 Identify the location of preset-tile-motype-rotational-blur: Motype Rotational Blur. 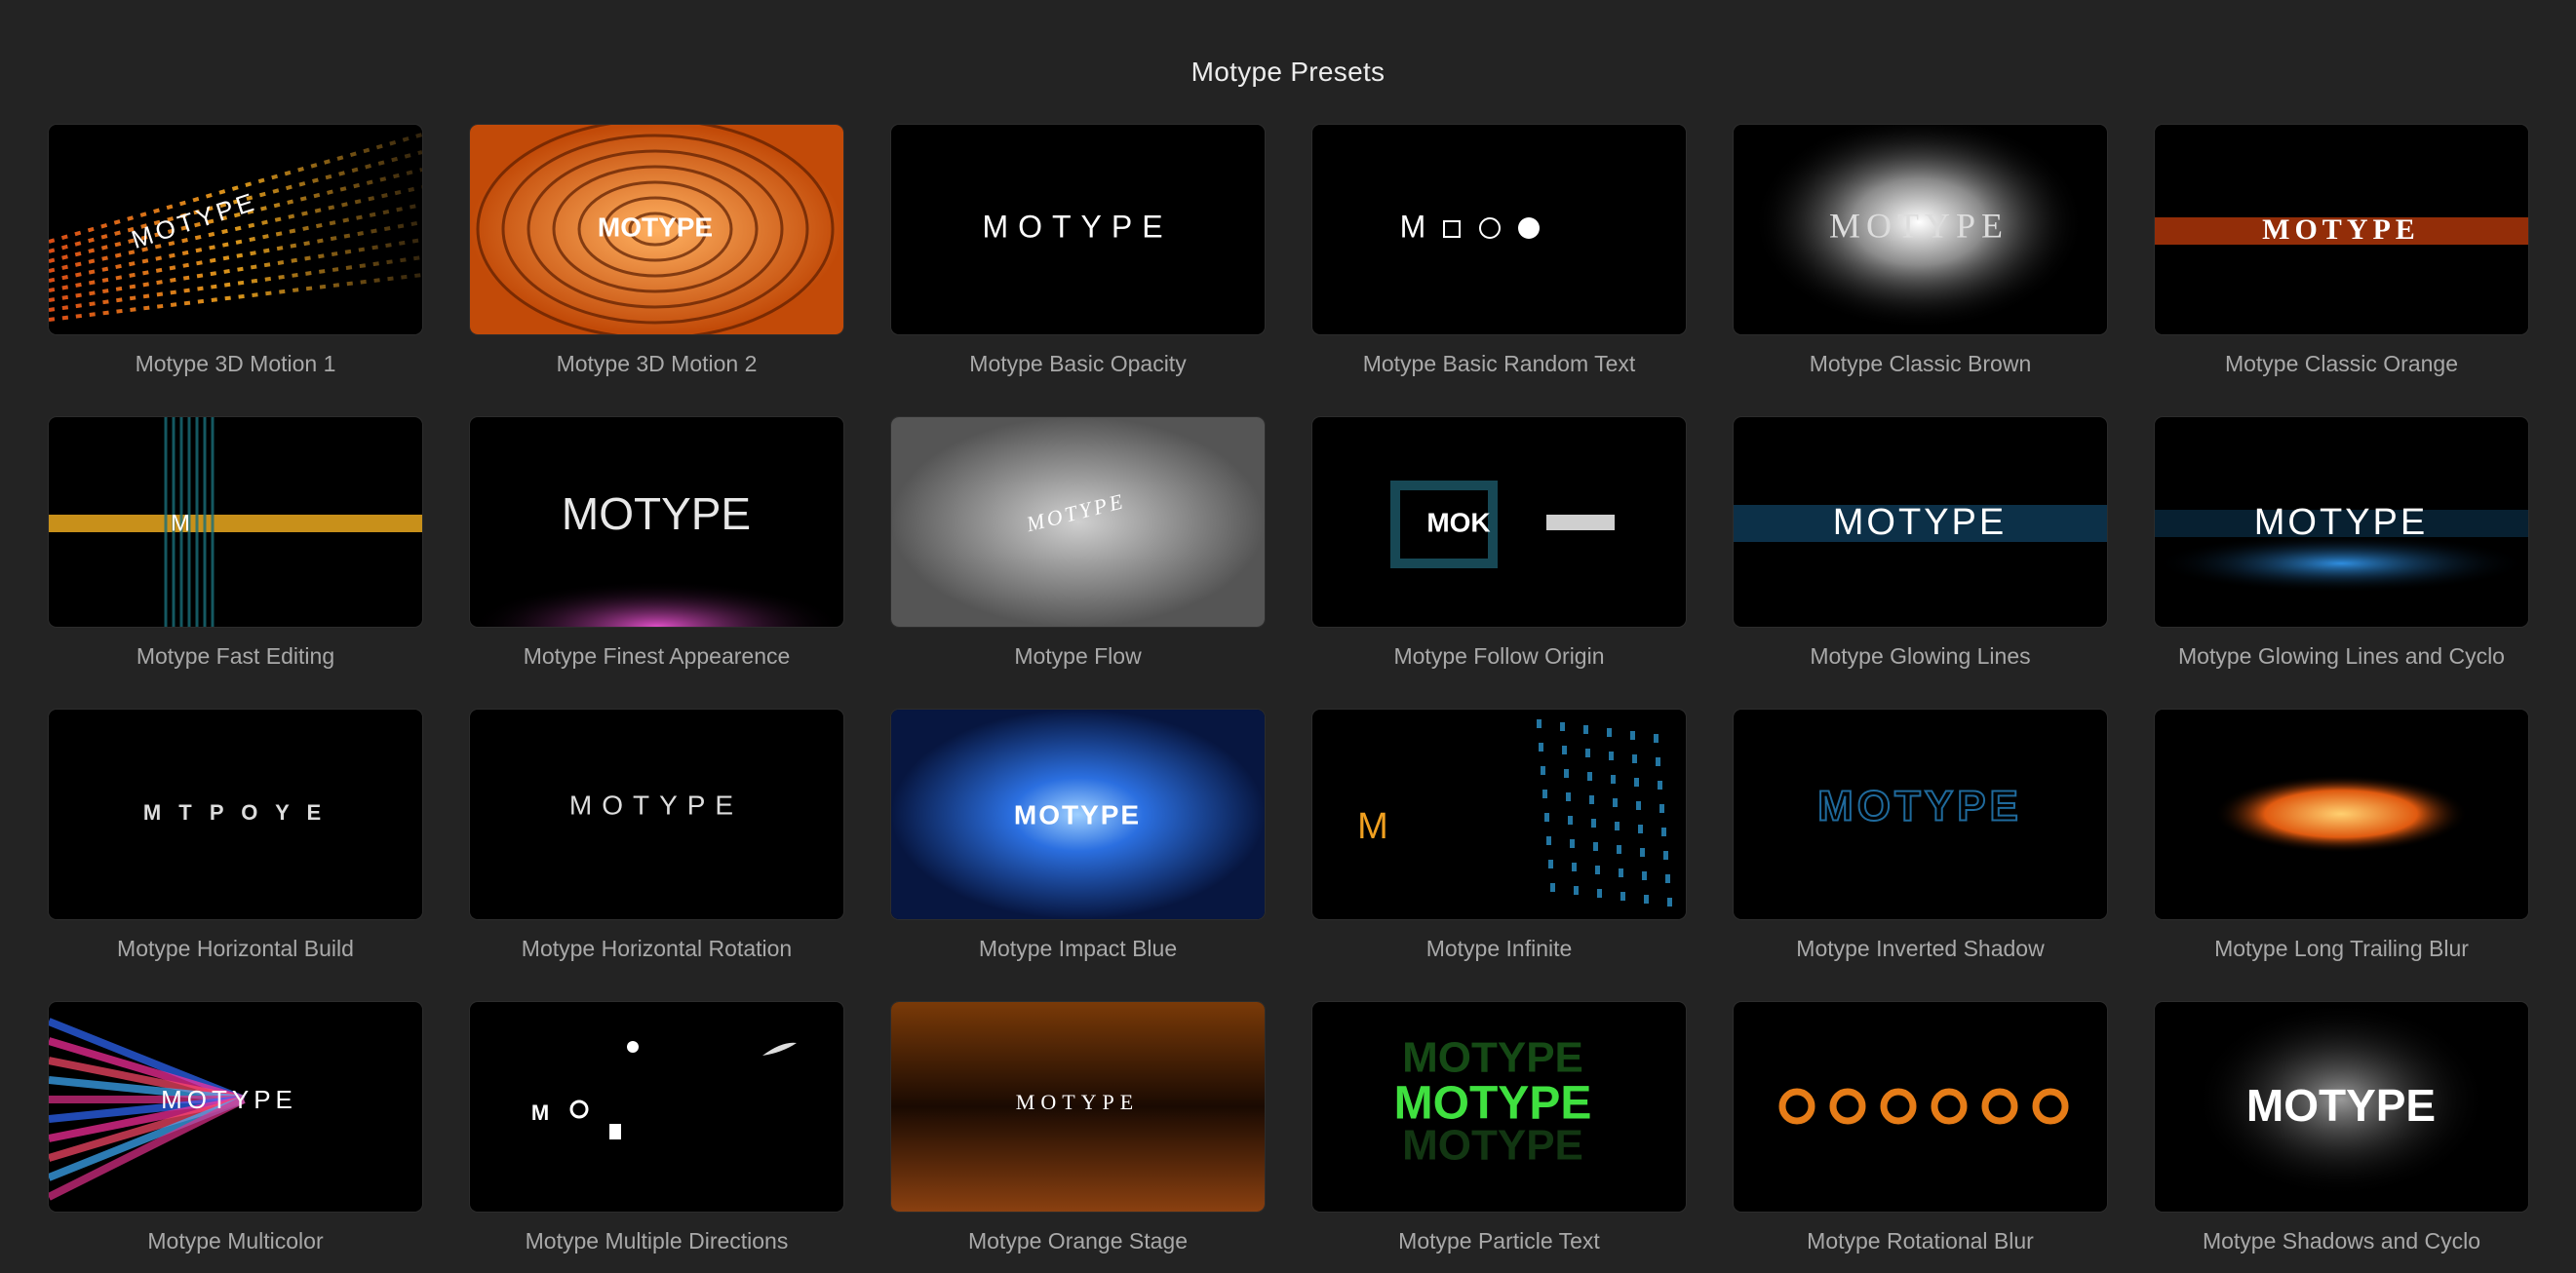
(1920, 1137).